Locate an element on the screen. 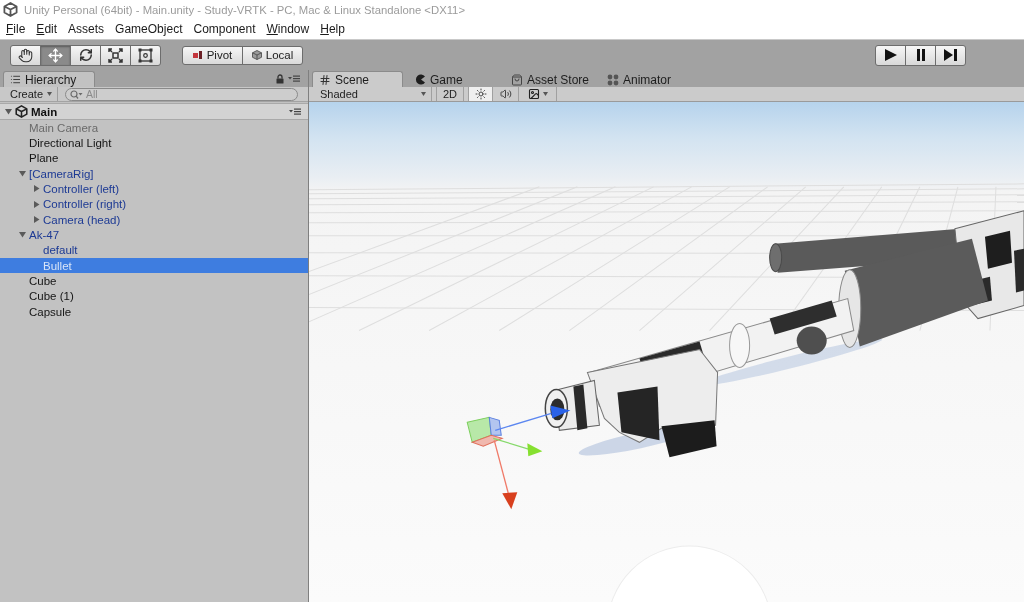 Image resolution: width=1024 pixels, height=602 pixels. pie-icon is located at coordinates (420, 79).